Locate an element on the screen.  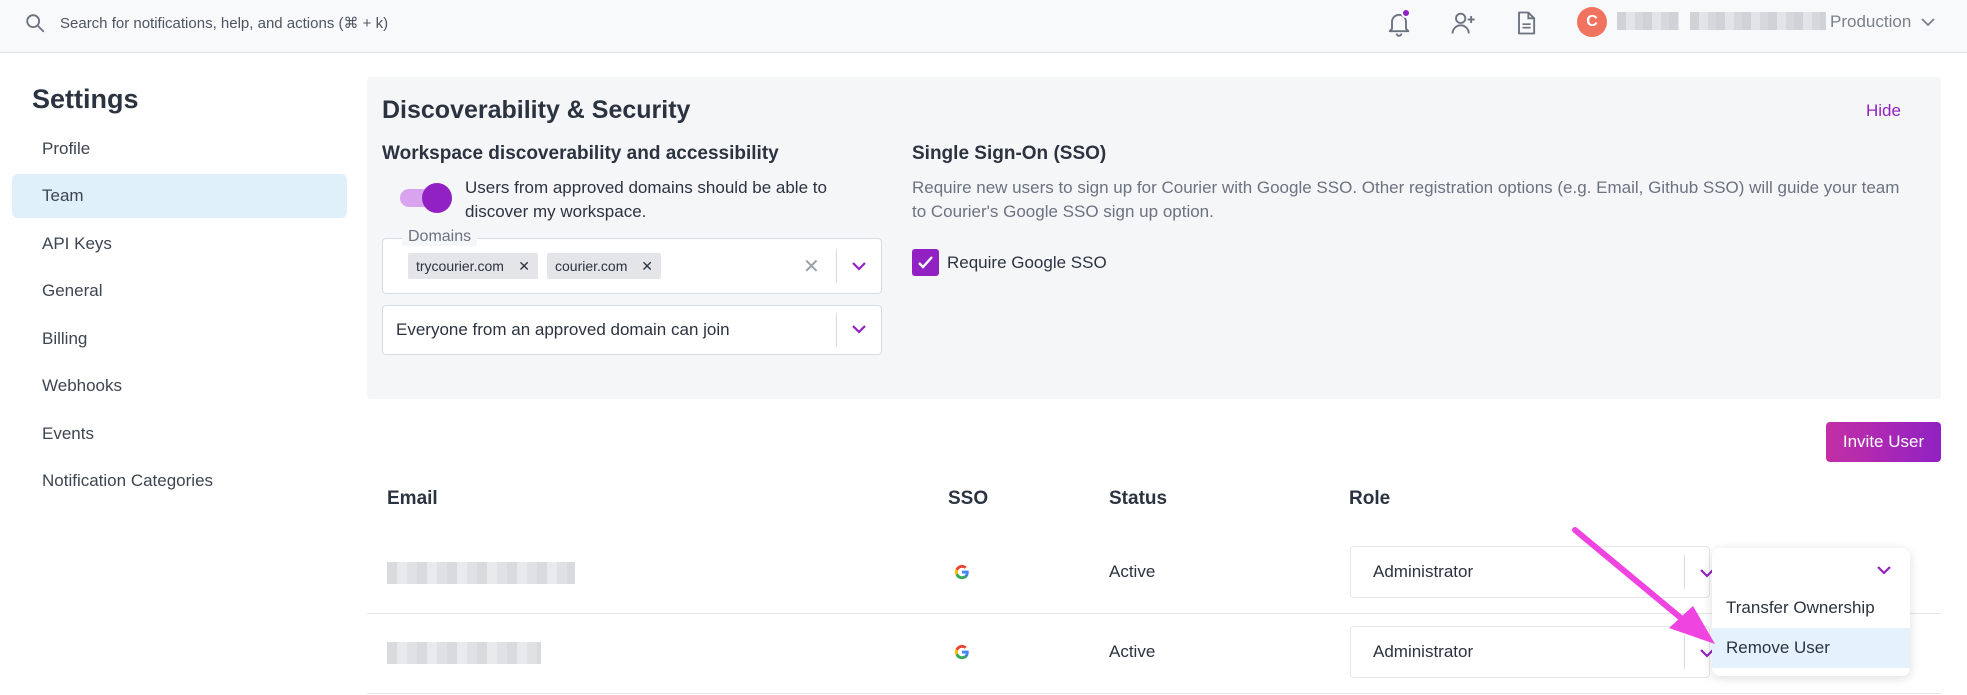
column-header-sso: SSO is located at coordinates (968, 498).